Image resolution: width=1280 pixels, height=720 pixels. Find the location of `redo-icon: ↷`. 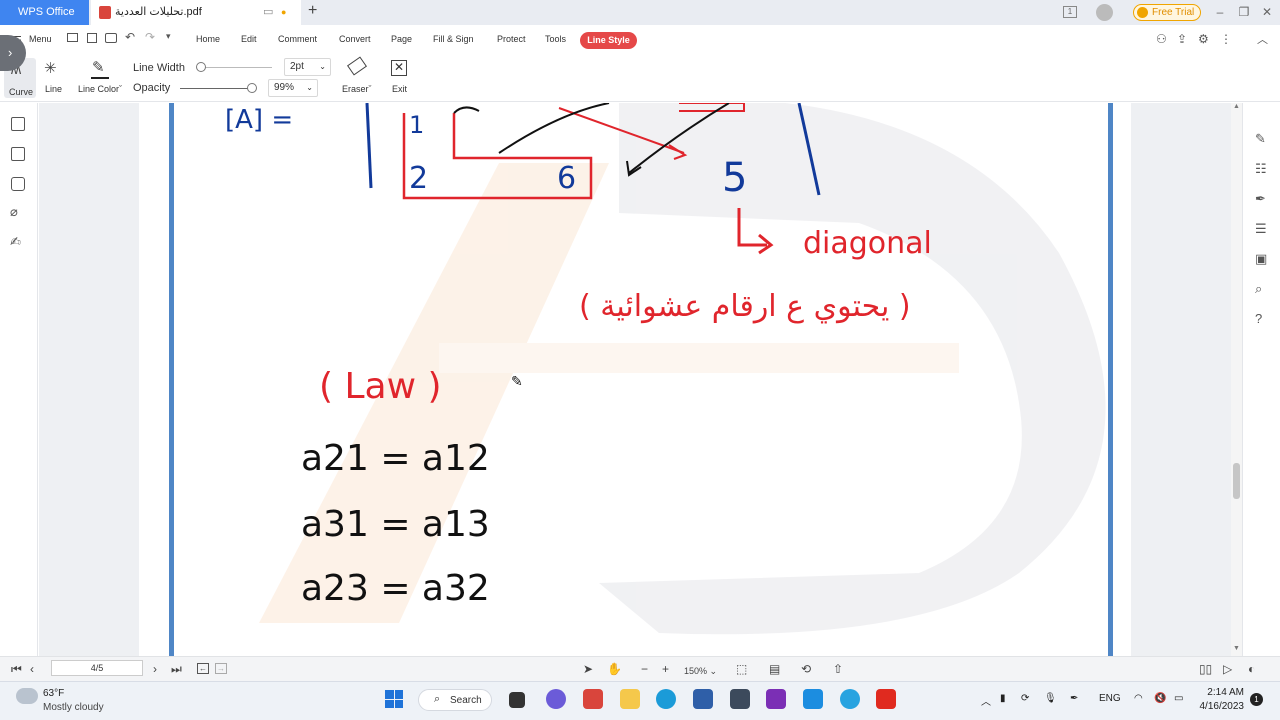

redo-icon: ↷ is located at coordinates (150, 37).